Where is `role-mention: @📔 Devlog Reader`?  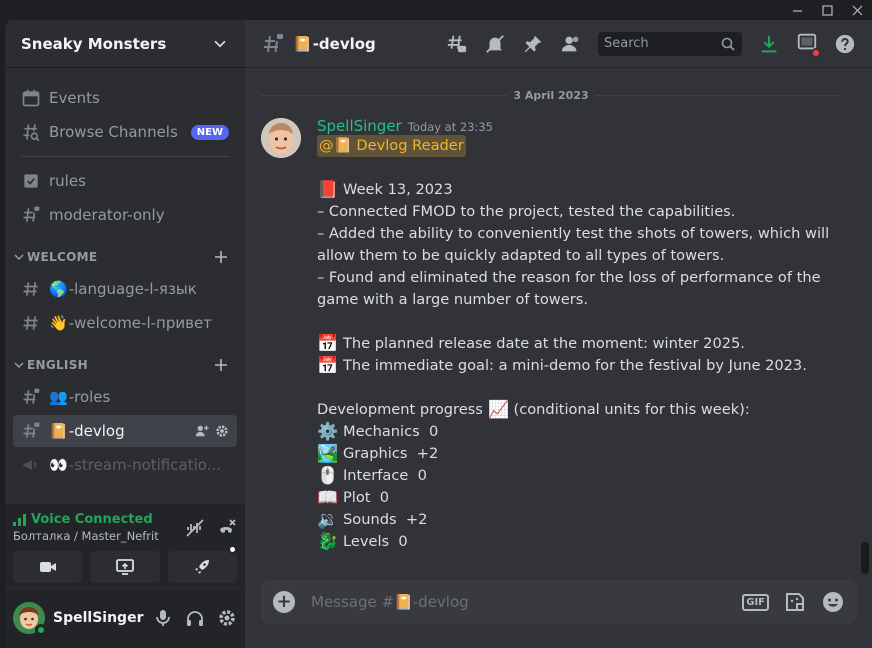
role-mention: @📔 Devlog Reader is located at coordinates (391, 146).